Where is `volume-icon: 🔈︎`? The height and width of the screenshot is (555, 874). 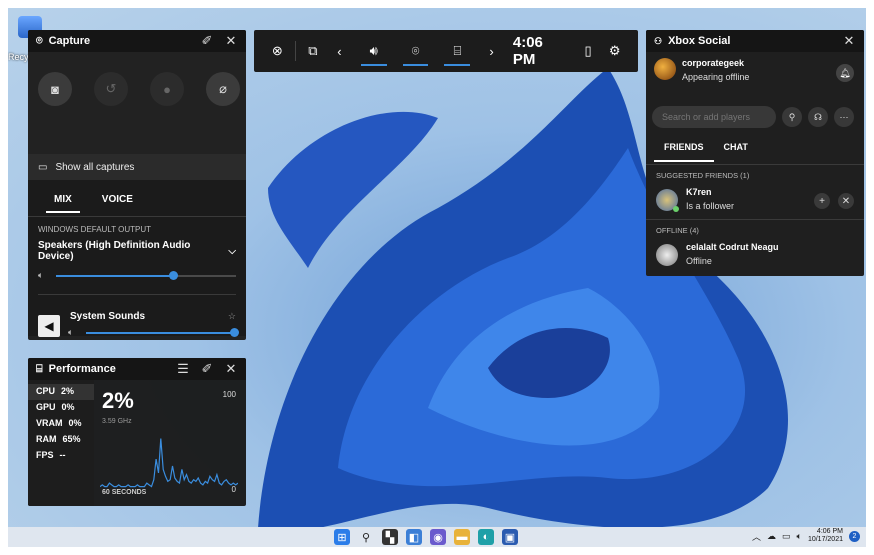
volume-icon: 🔈︎ is located at coordinates (799, 536).